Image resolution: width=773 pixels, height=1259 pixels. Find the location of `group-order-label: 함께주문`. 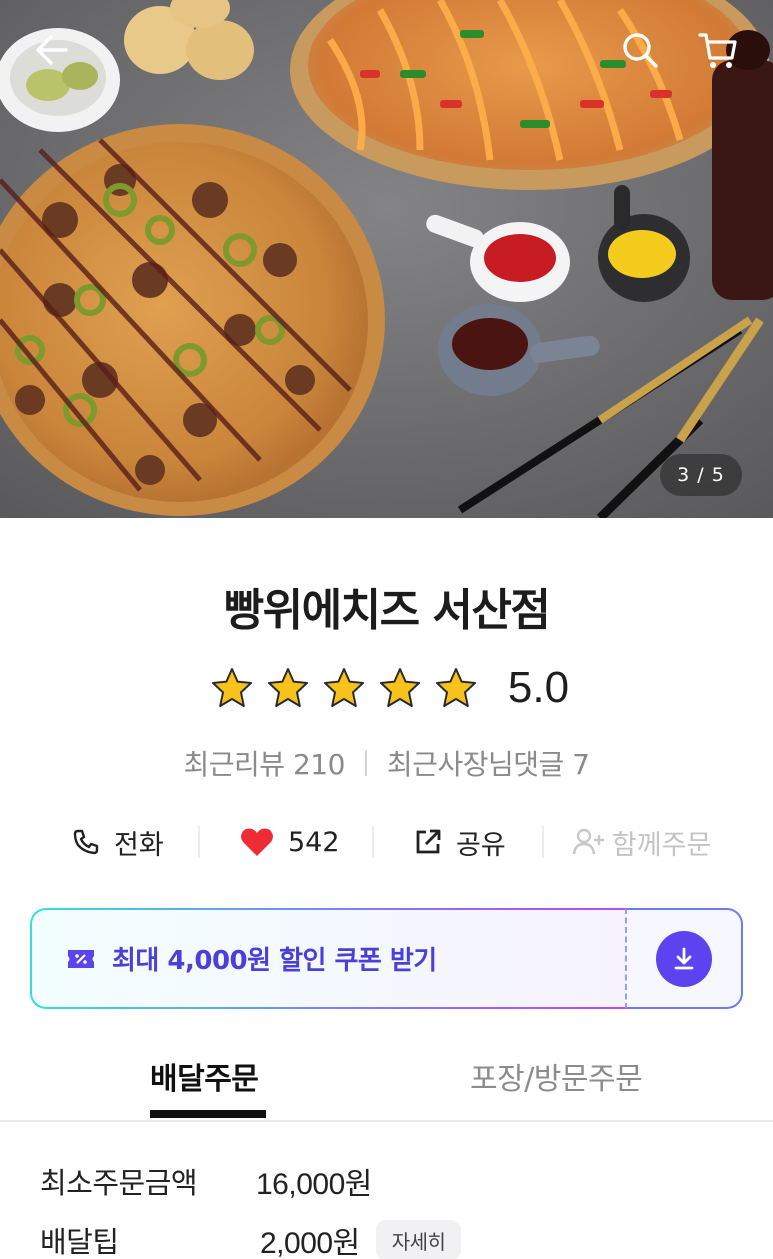

group-order-label: 함께주문 is located at coordinates (662, 845).